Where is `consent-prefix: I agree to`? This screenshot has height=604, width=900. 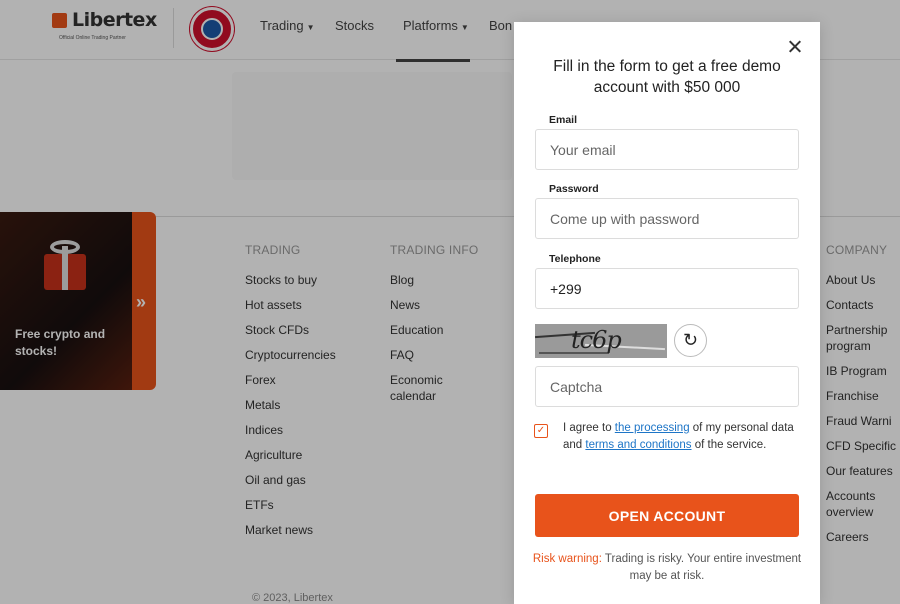 consent-prefix: I agree to is located at coordinates (589, 428).